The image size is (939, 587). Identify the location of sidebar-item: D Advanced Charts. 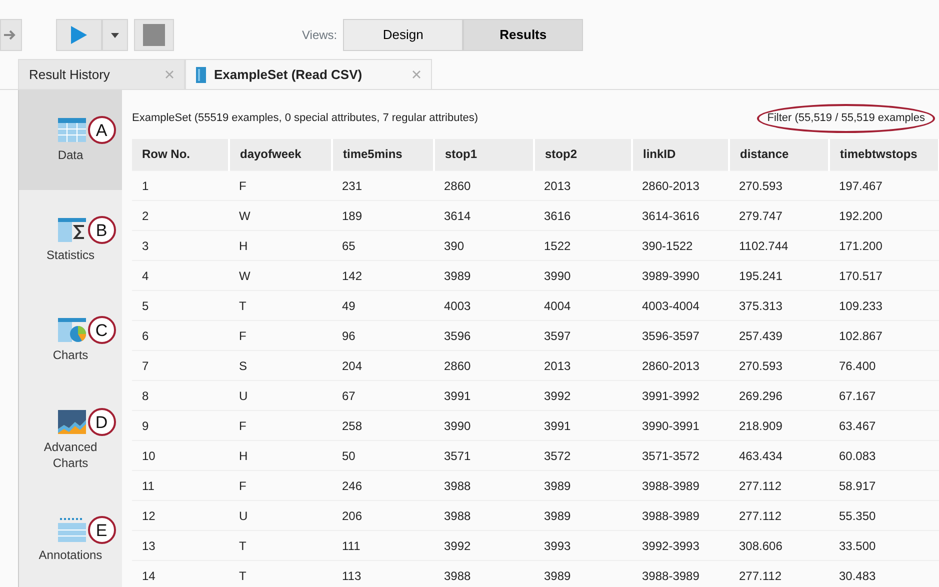
(70, 440).